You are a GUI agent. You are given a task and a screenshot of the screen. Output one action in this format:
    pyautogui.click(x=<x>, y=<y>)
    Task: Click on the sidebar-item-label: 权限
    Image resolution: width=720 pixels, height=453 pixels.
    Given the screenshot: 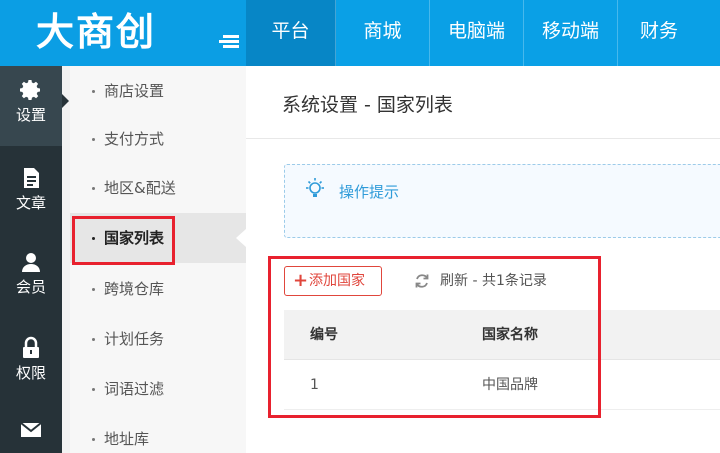 What is the action you would take?
    pyautogui.click(x=30, y=373)
    